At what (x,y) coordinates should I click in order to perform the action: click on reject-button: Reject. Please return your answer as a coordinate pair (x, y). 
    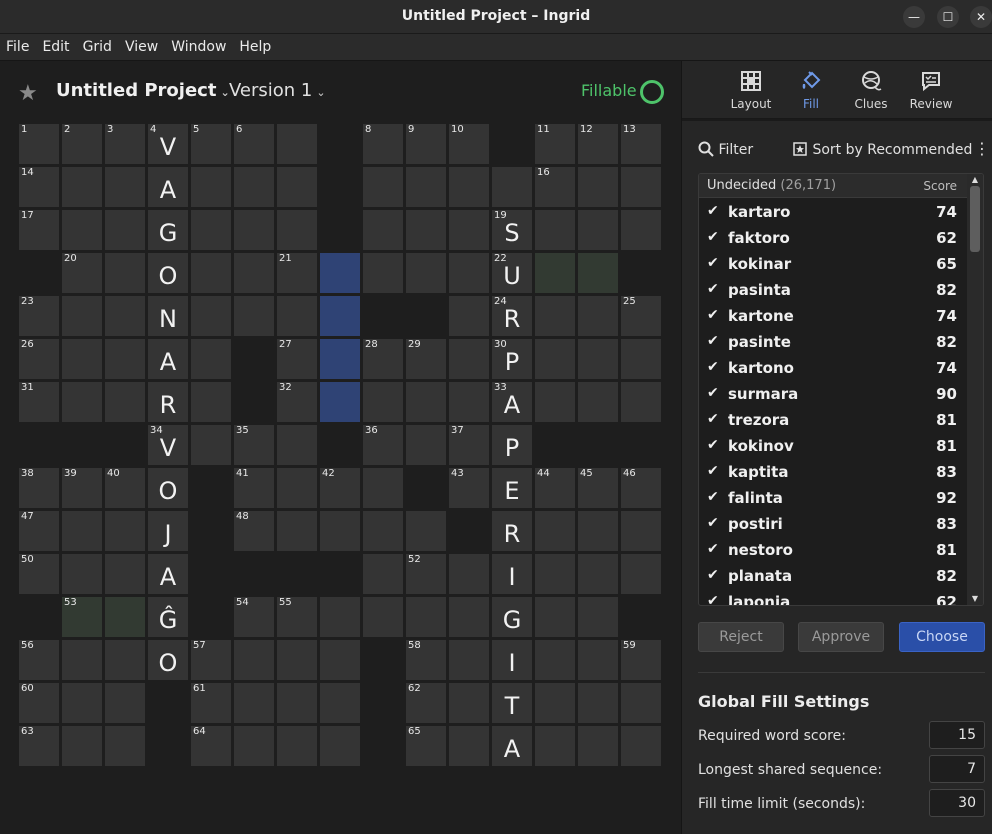
    Looking at the image, I should click on (741, 637).